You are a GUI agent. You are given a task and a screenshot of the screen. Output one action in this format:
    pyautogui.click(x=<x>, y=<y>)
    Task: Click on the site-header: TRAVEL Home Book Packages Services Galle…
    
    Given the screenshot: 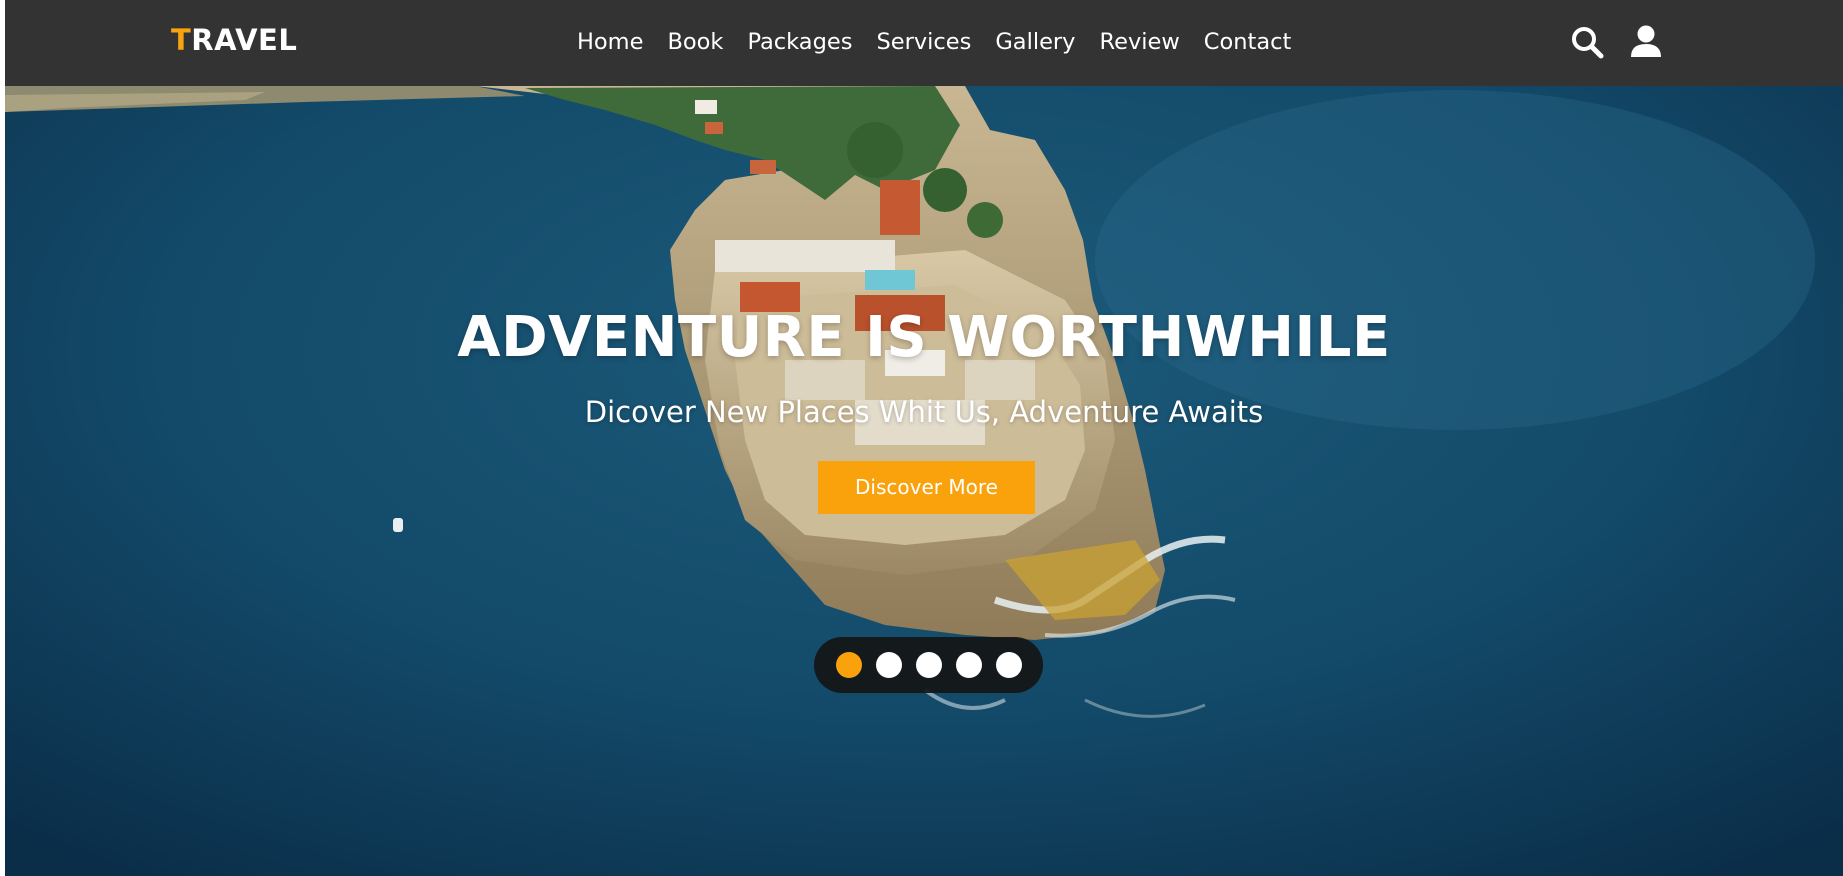 What is the action you would take?
    pyautogui.click(x=924, y=43)
    